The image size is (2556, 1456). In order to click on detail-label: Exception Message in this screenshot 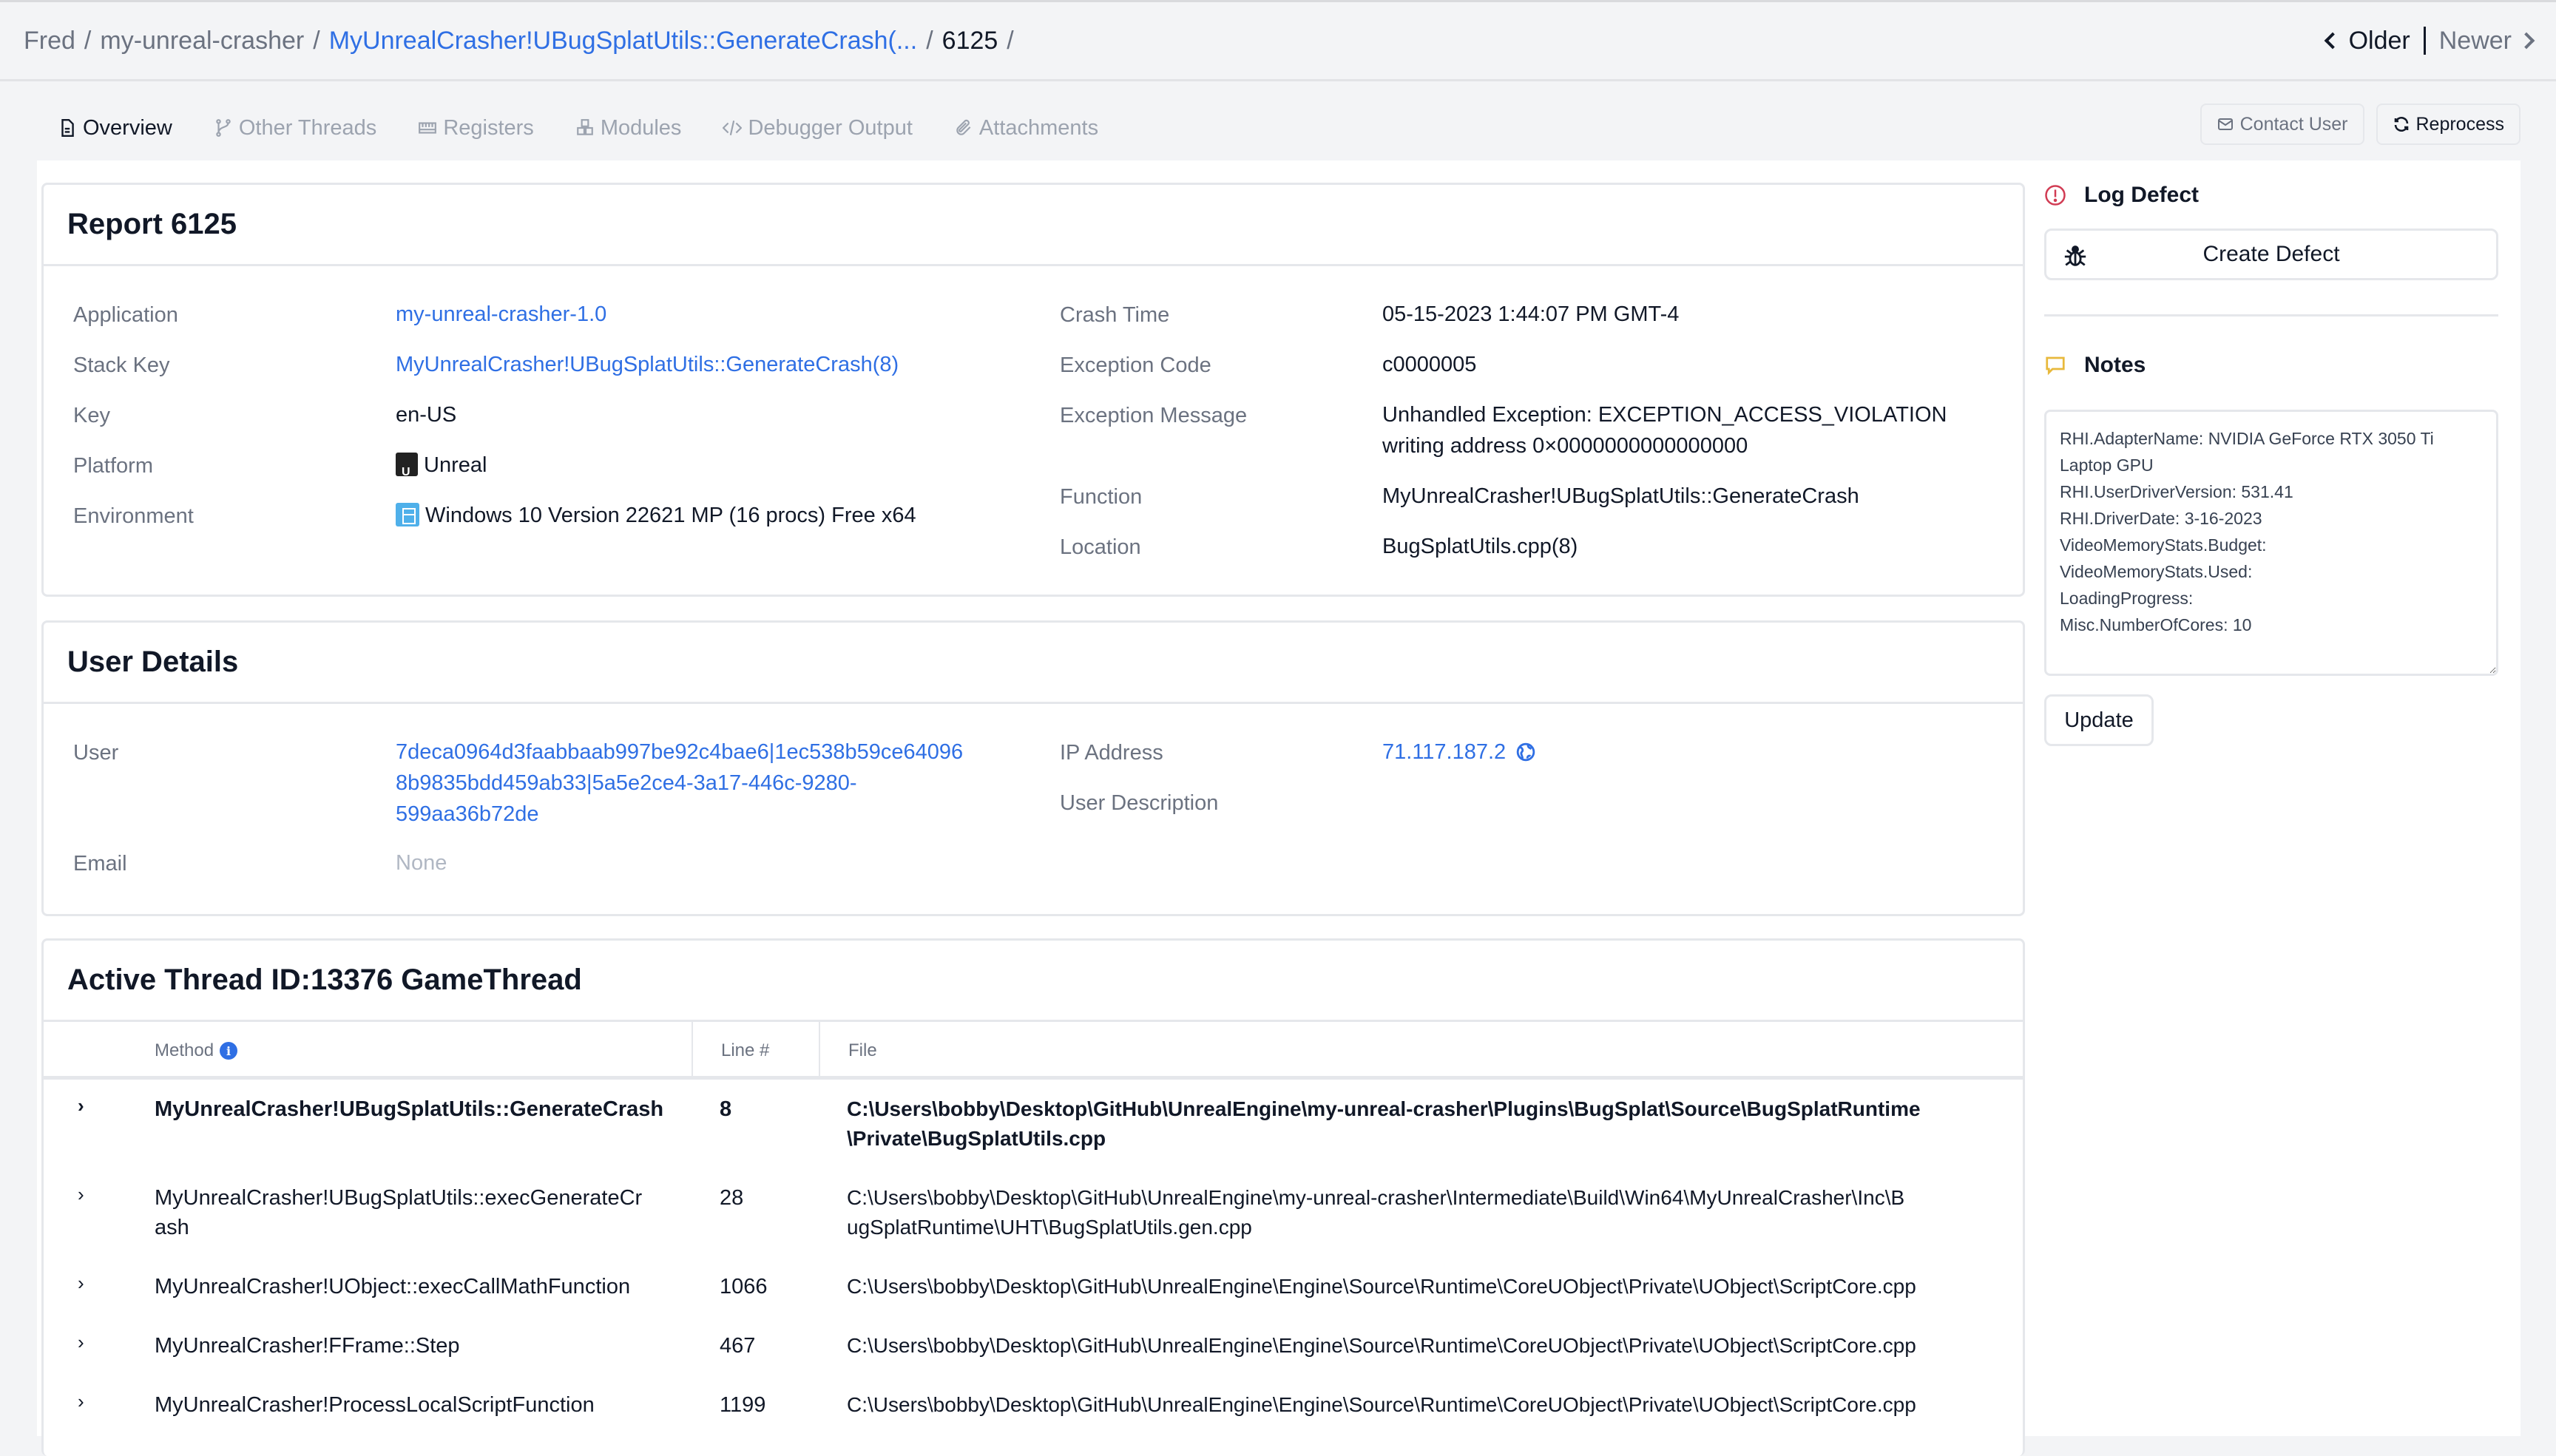, I will do `click(1154, 416)`.